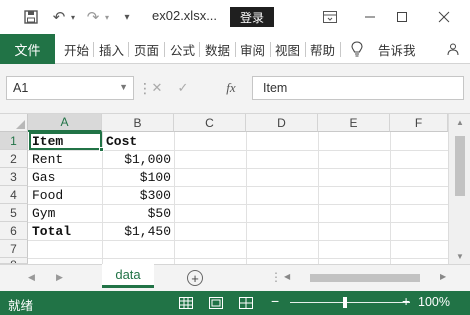 Image resolution: width=470 pixels, height=315 pixels. What do you see at coordinates (182, 49) in the screenshot?
I see `tab-formulas: 公式` at bounding box center [182, 49].